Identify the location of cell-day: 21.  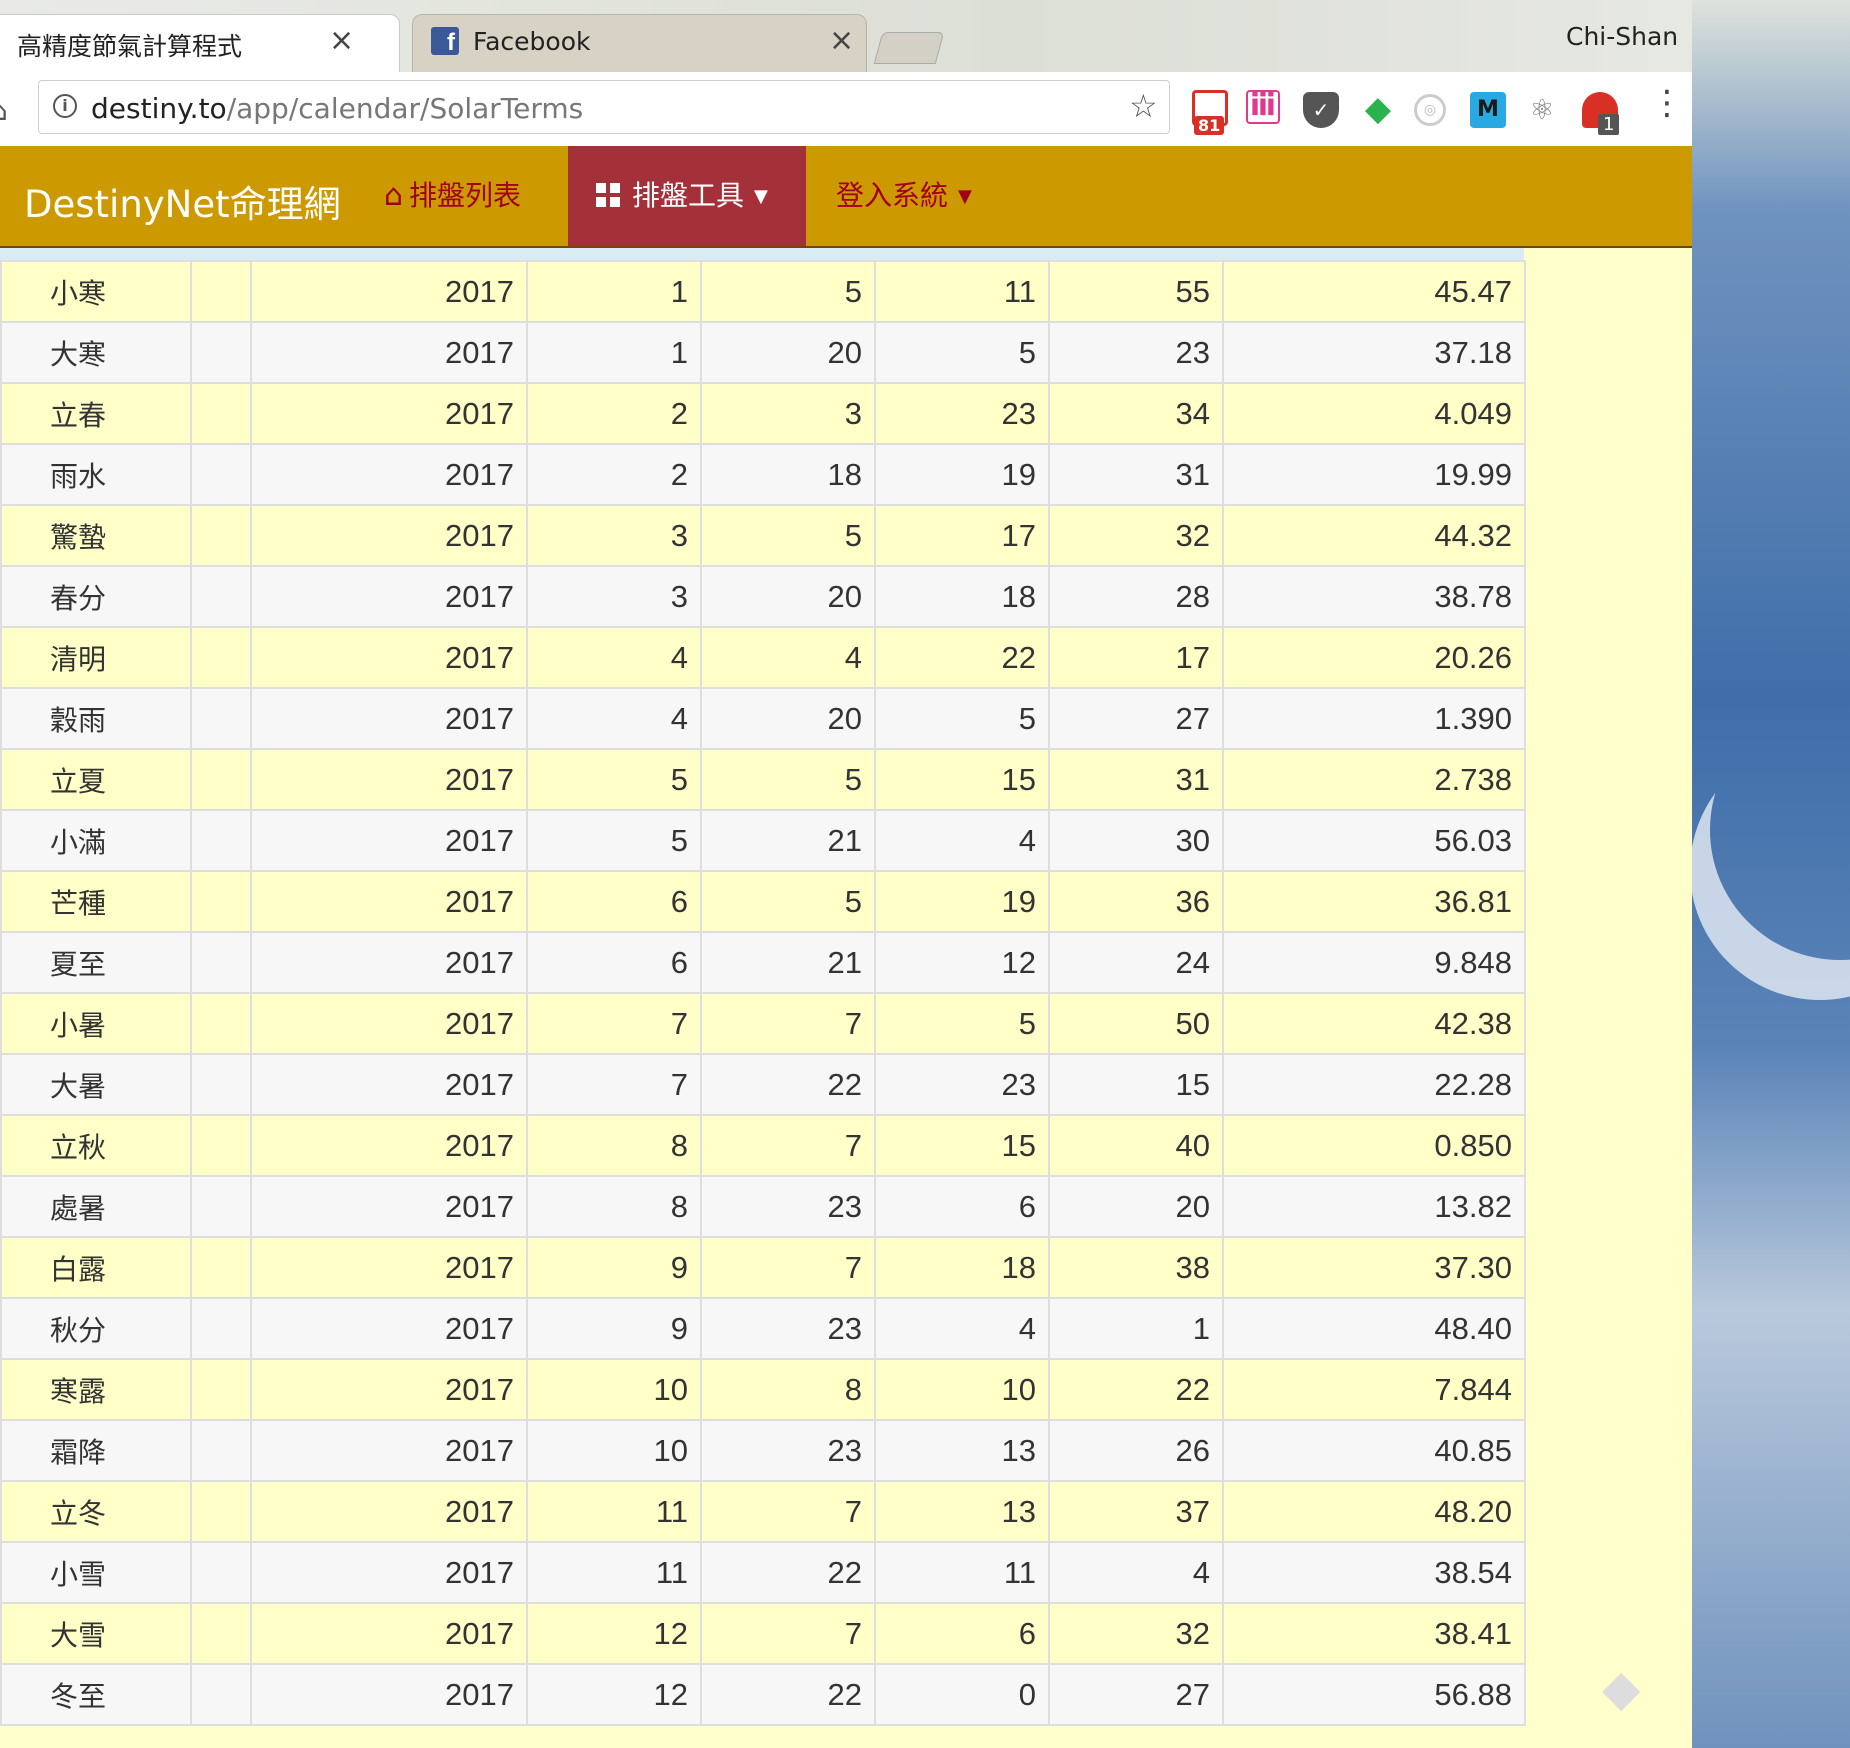
(788, 962).